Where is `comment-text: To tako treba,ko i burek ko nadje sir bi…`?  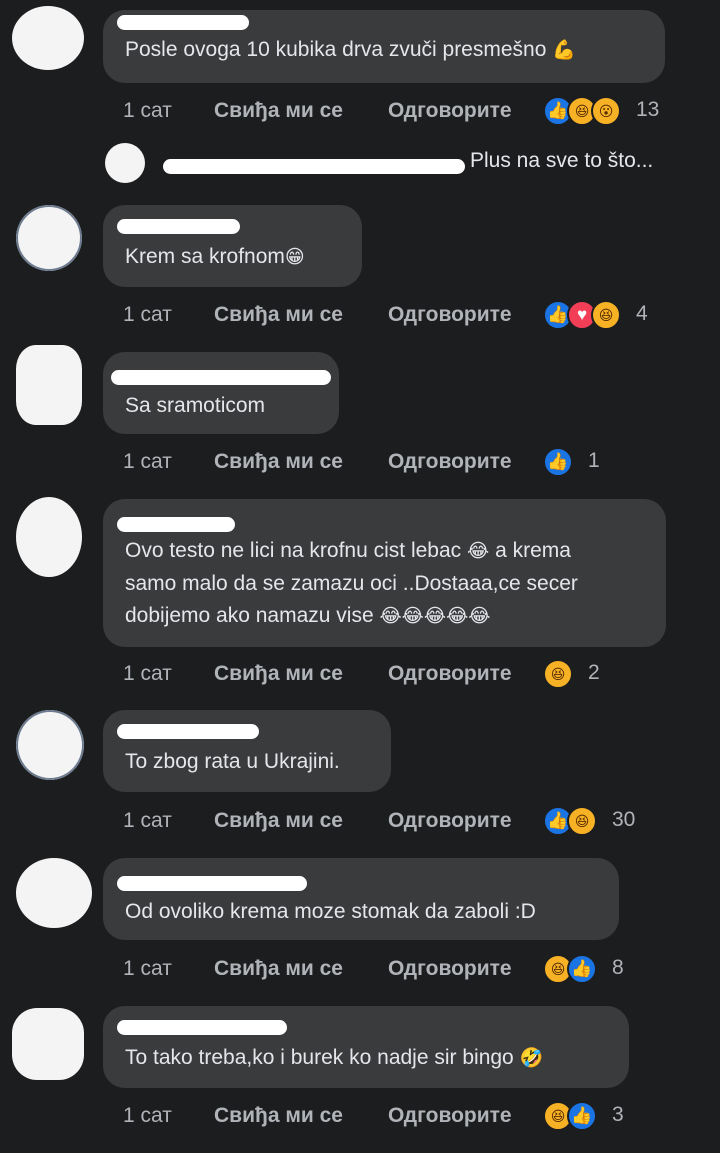 comment-text: To tako treba,ko i burek ko nadje sir bi… is located at coordinates (334, 1057).